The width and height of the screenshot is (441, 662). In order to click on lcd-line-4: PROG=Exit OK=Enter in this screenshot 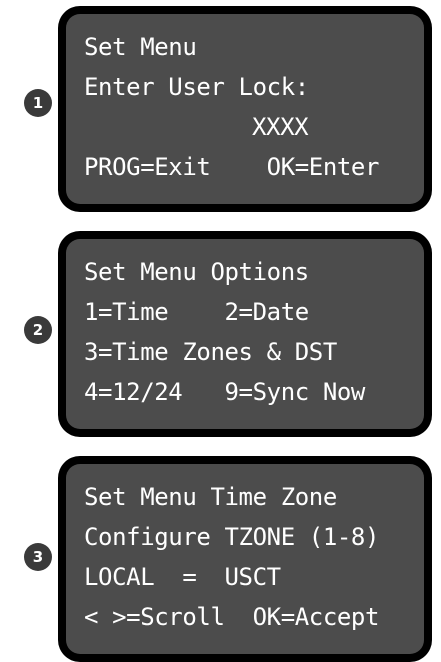, I will do `click(232, 167)`.